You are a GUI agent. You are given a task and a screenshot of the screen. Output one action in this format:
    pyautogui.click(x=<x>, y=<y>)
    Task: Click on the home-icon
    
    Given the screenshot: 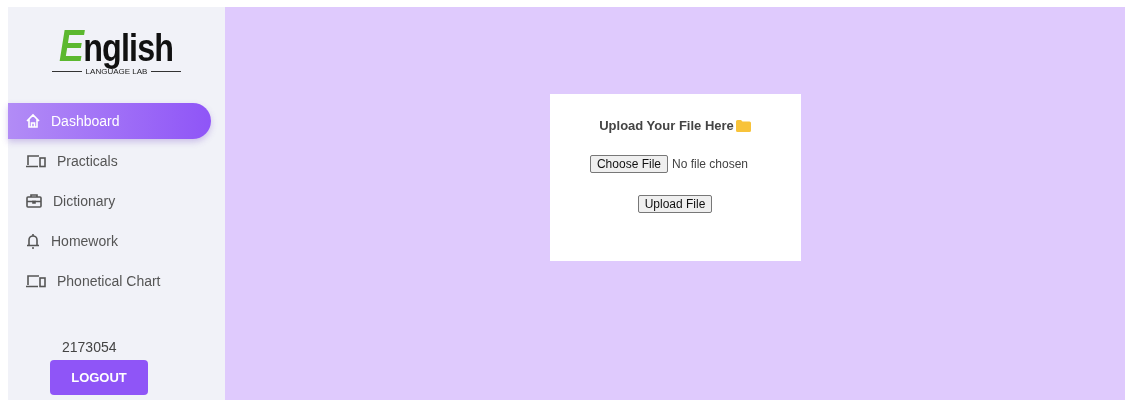 What is the action you would take?
    pyautogui.click(x=33, y=121)
    